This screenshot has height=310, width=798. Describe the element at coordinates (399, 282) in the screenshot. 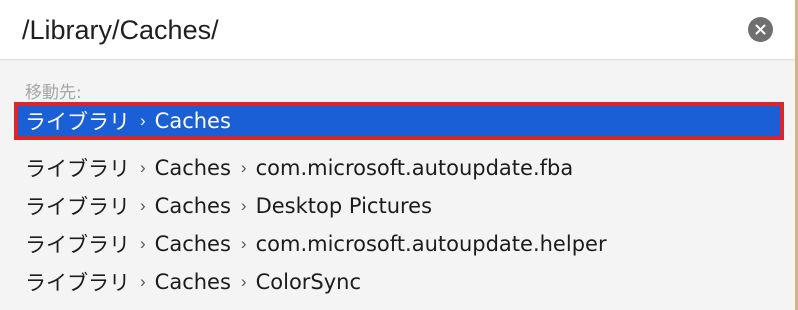

I see `result-row: ライブラリ › Caches › ColorSync` at that location.